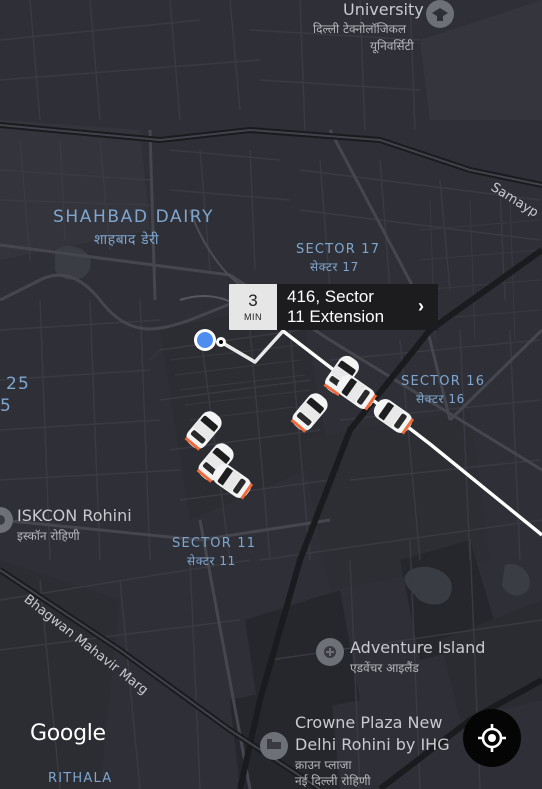 Image resolution: width=542 pixels, height=789 pixels. What do you see at coordinates (274, 746) in the screenshot?
I see `hotel-pin-icon` at bounding box center [274, 746].